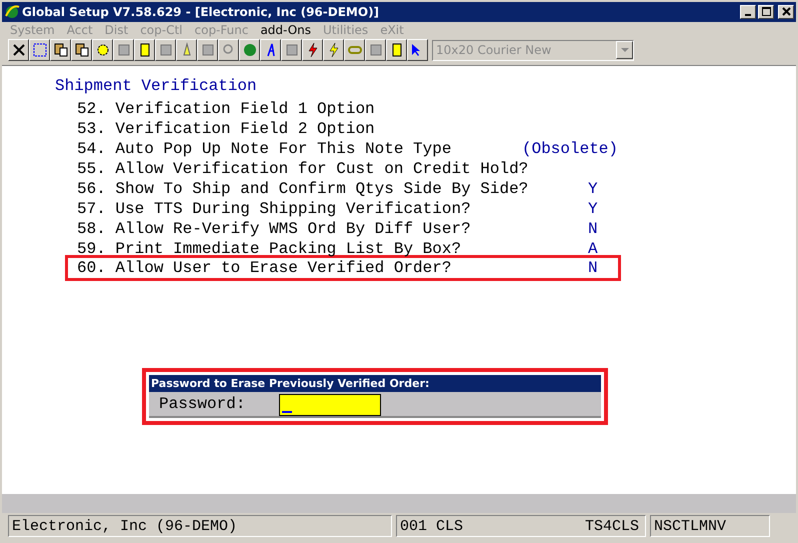 This screenshot has height=543, width=798. I want to click on status-company: Electronic, Inc (96-DEMO), so click(200, 526).